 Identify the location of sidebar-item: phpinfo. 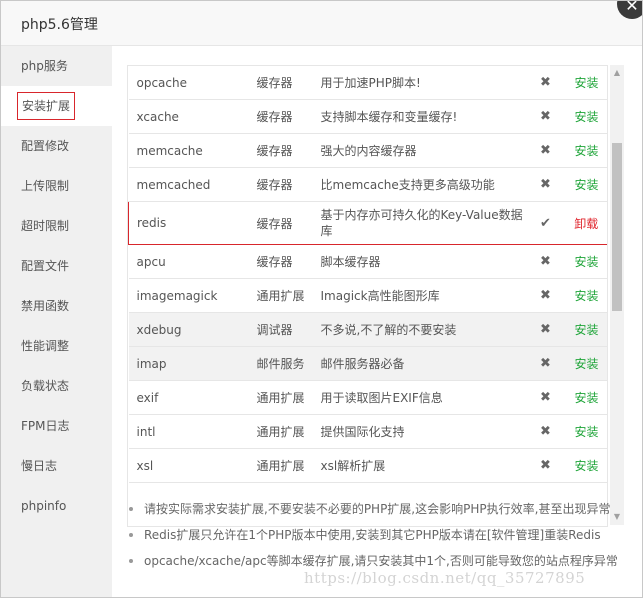
(56, 506).